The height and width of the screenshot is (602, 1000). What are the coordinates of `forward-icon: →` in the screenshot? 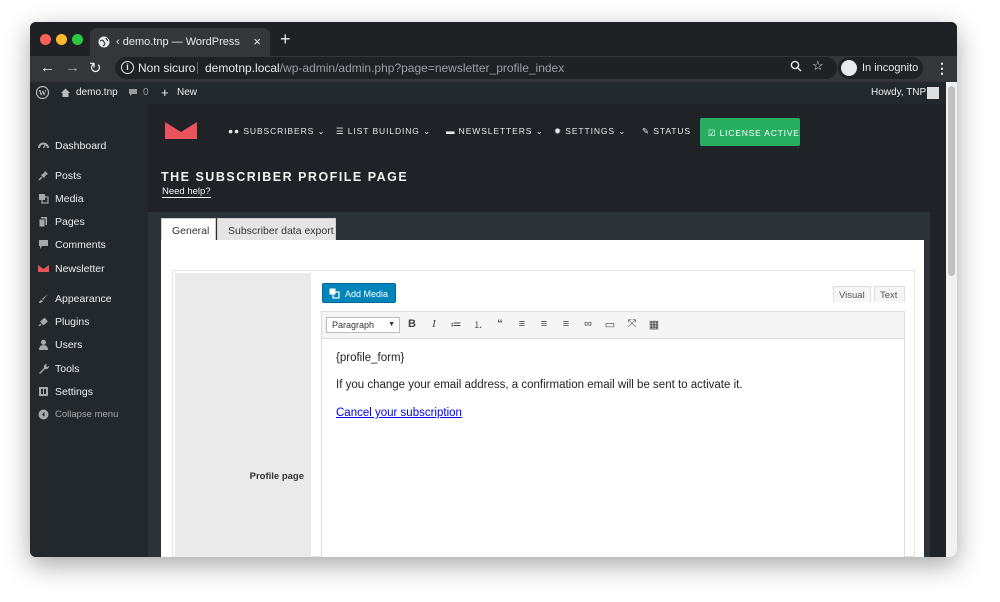 It's located at (72, 67).